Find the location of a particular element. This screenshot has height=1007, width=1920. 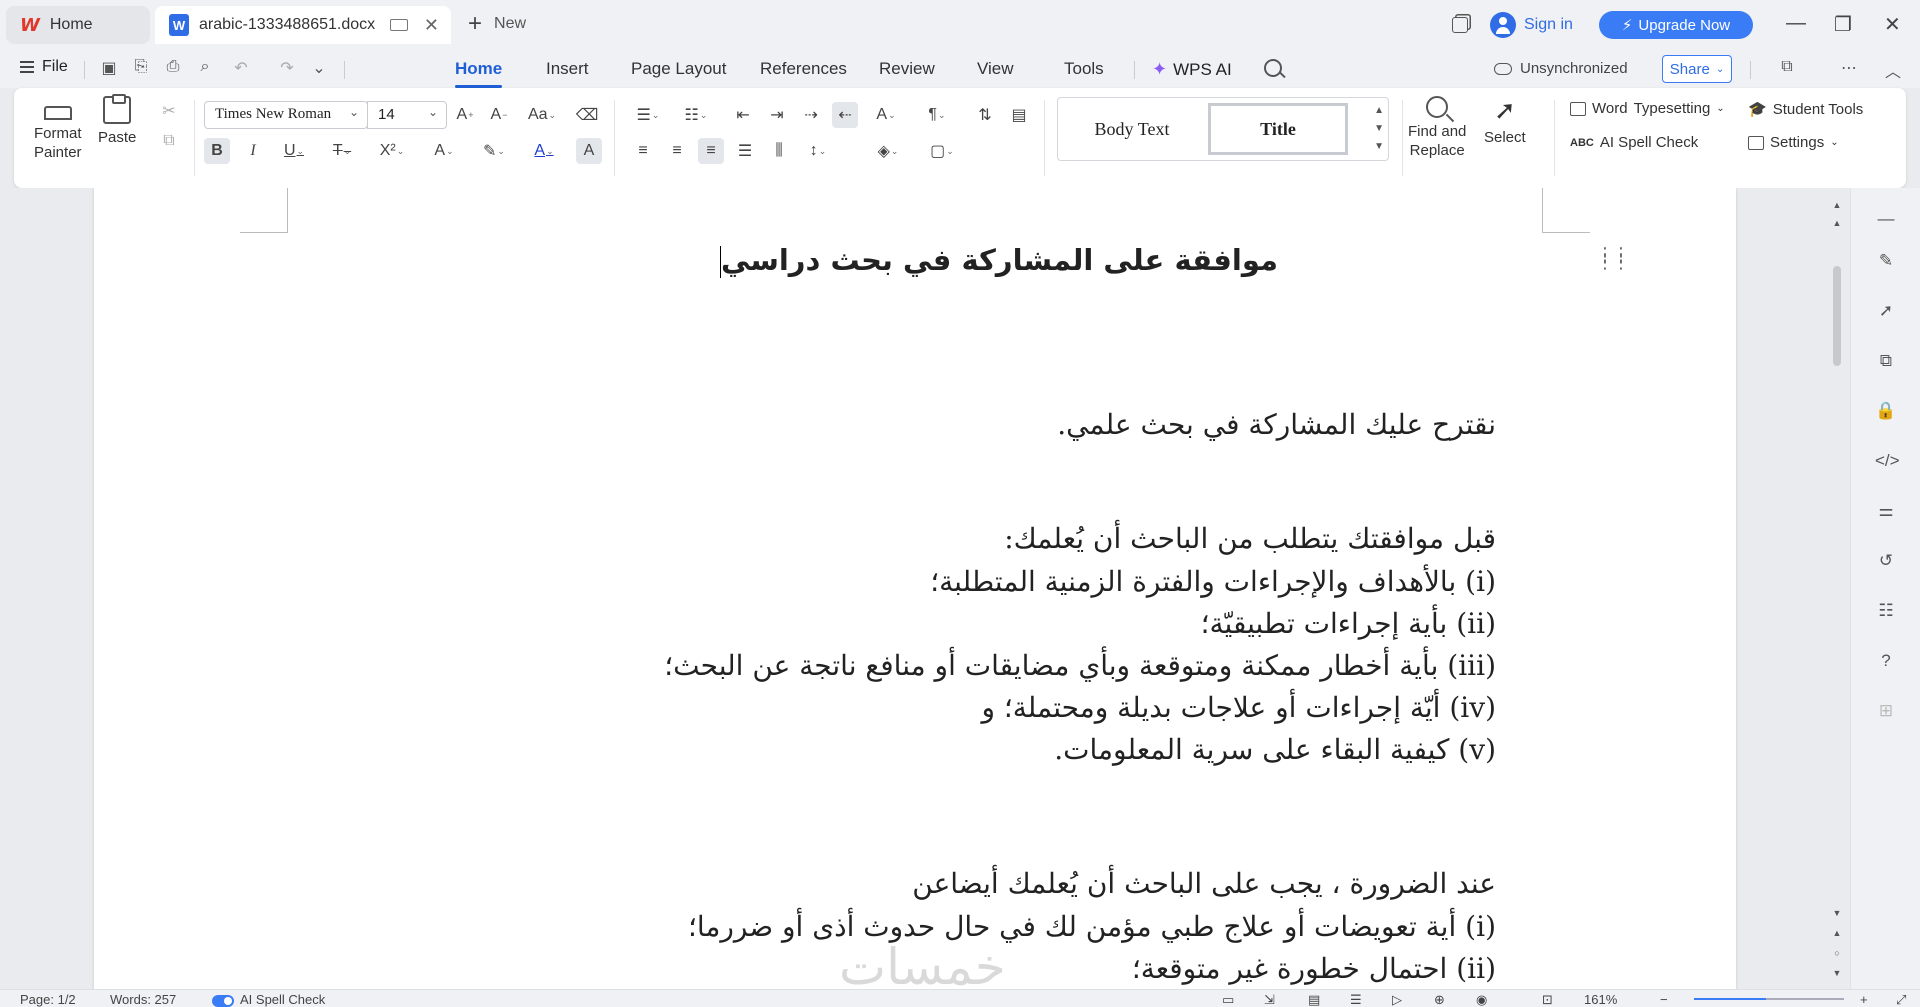

paragraph-drag-handle-icon: ⋮⋮ ⋮⋮ is located at coordinates (1613, 258).